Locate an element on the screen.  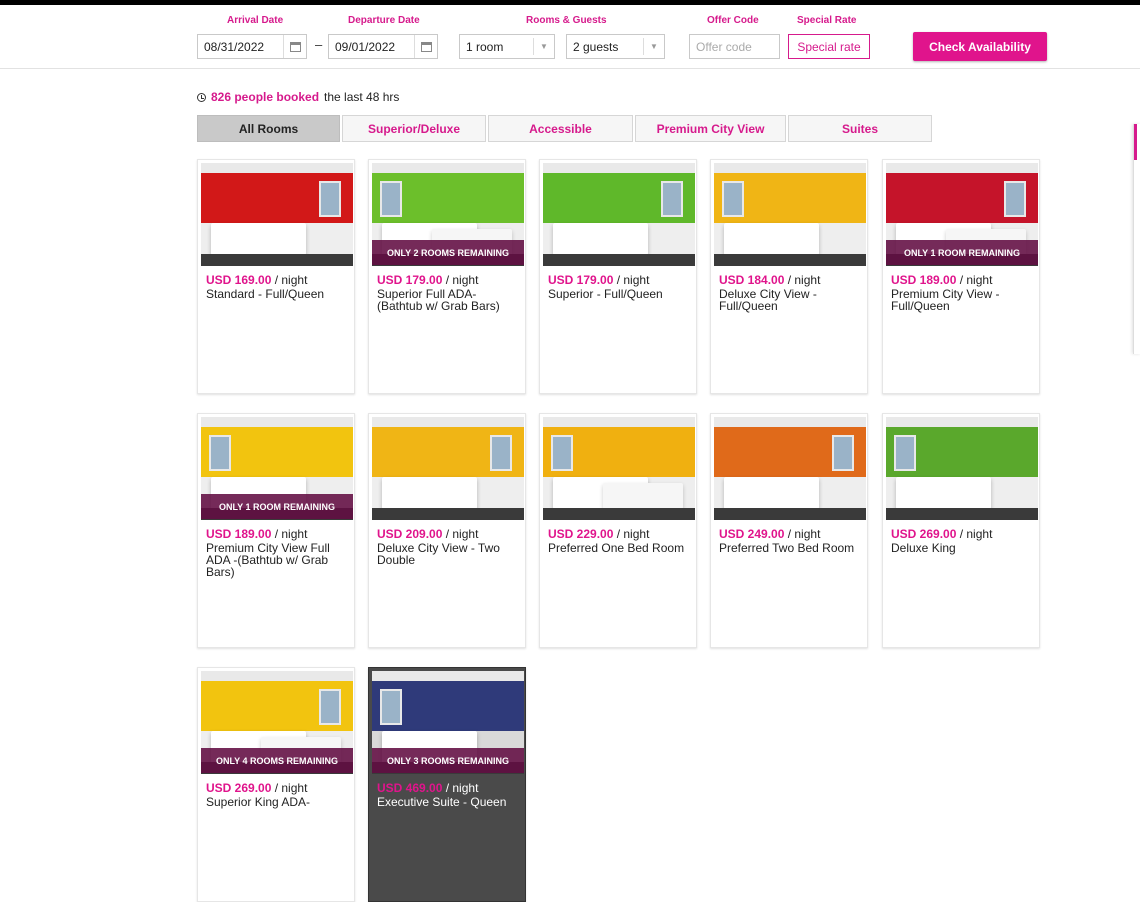
booked-suffix: the last 48 hrs is located at coordinates (362, 97).